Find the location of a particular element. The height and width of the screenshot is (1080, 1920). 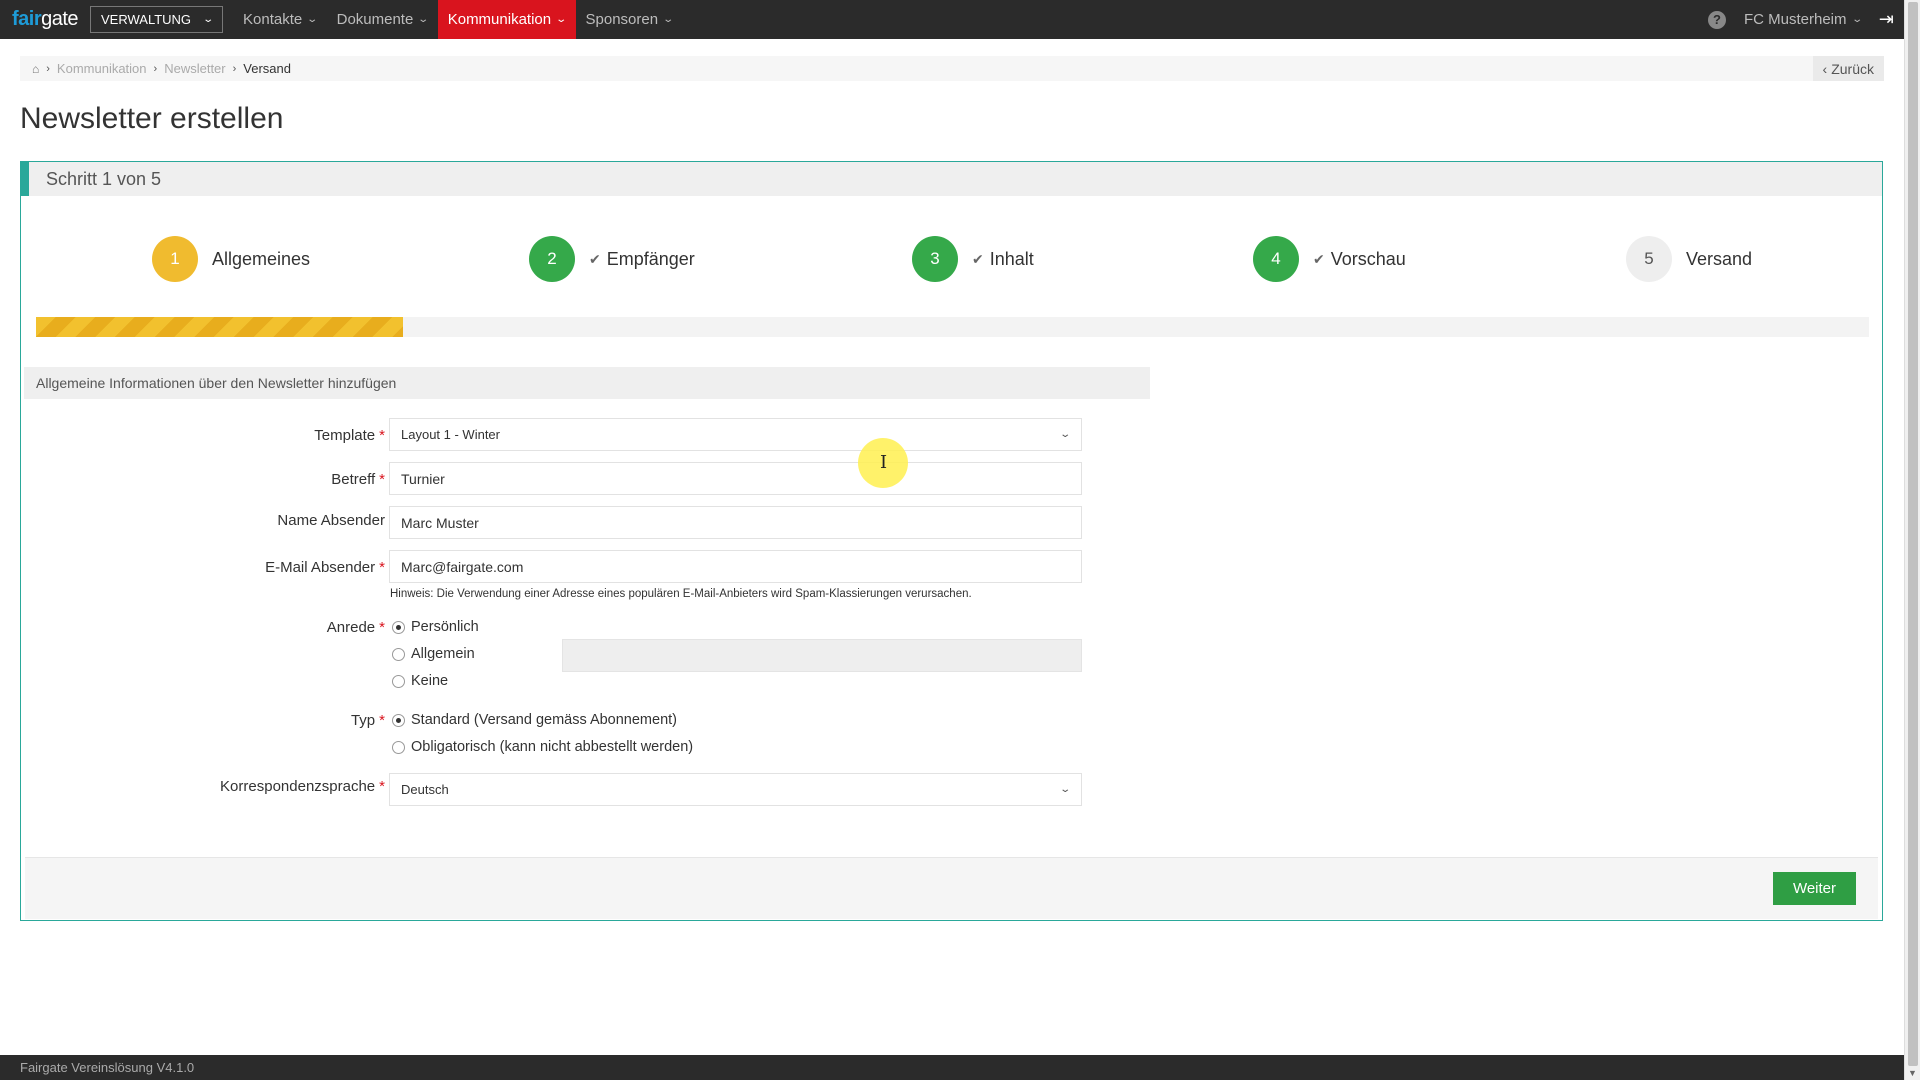

template-select: Layout 1 - Winter ⌄ is located at coordinates (735, 434).